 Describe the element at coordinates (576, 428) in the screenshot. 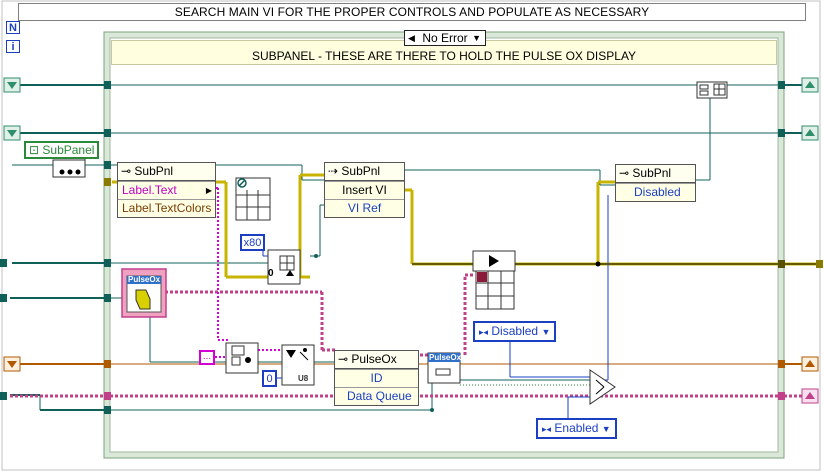

I see `enabled-enum-constant: ▸◂ Enabled ▼` at that location.